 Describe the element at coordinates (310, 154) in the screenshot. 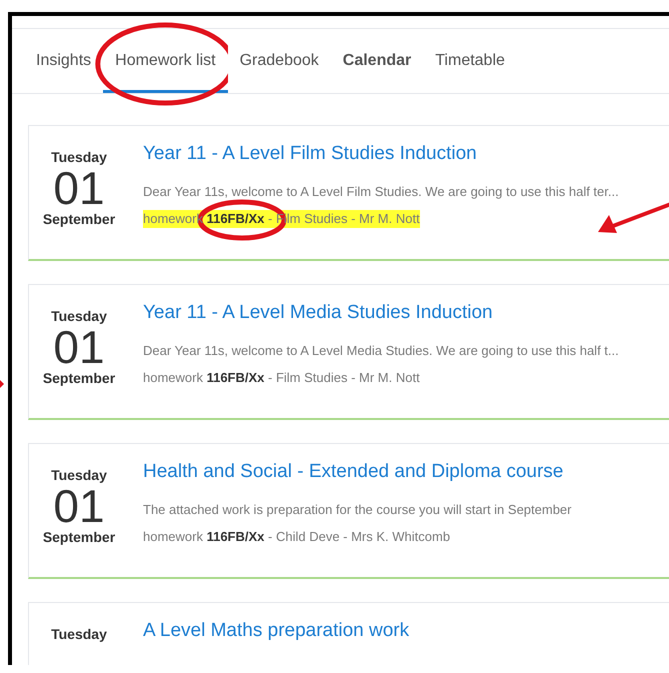

I see `homework-title: Year 11 - A Level Film Studies Induction` at that location.